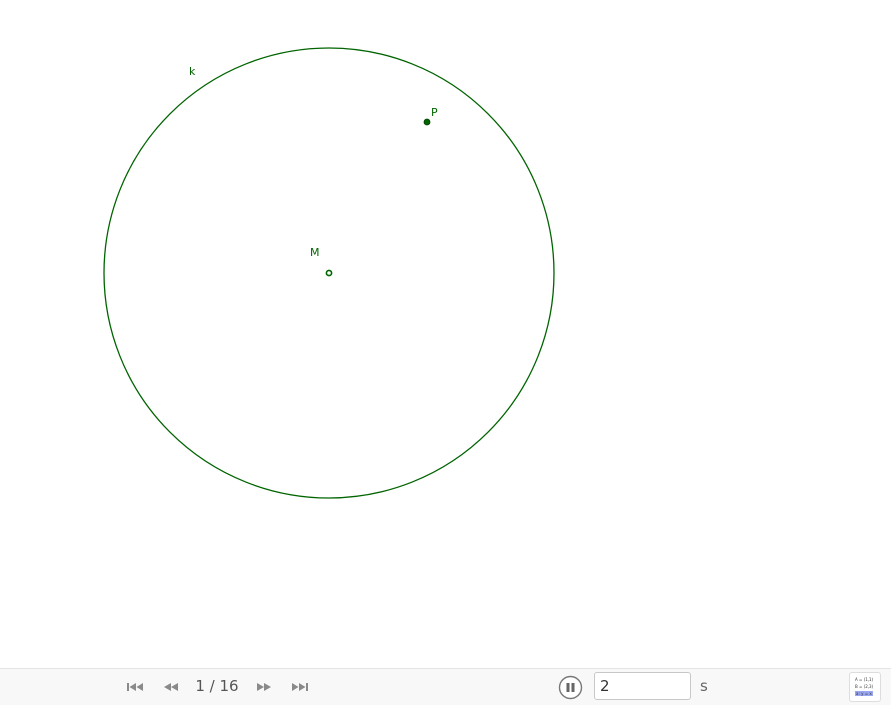 The height and width of the screenshot is (705, 891). What do you see at coordinates (315, 252) in the screenshot?
I see `point-m-label: M` at bounding box center [315, 252].